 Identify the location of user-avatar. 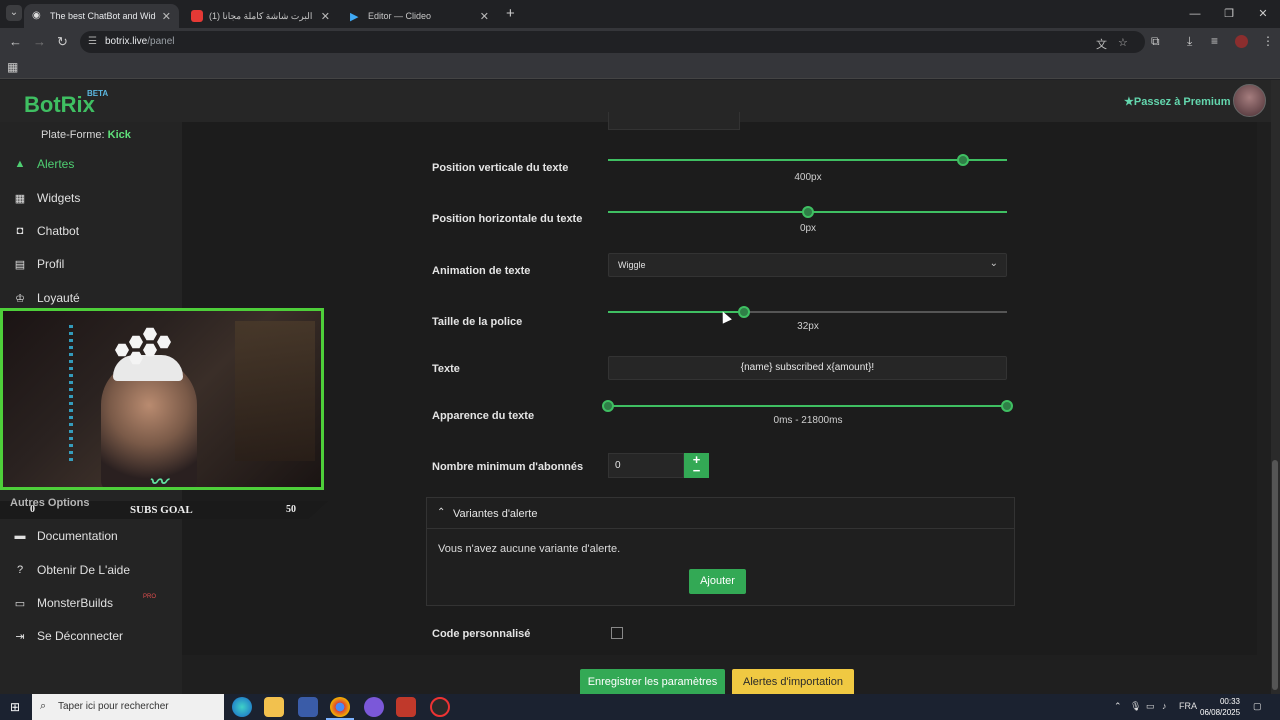
(1249, 100).